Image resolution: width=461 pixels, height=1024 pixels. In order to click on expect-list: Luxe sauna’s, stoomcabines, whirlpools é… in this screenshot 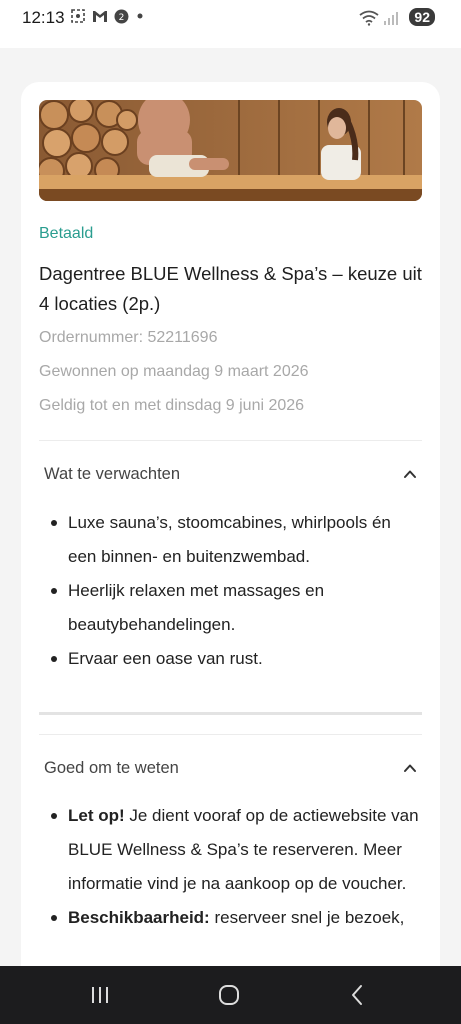, I will do `click(236, 591)`.